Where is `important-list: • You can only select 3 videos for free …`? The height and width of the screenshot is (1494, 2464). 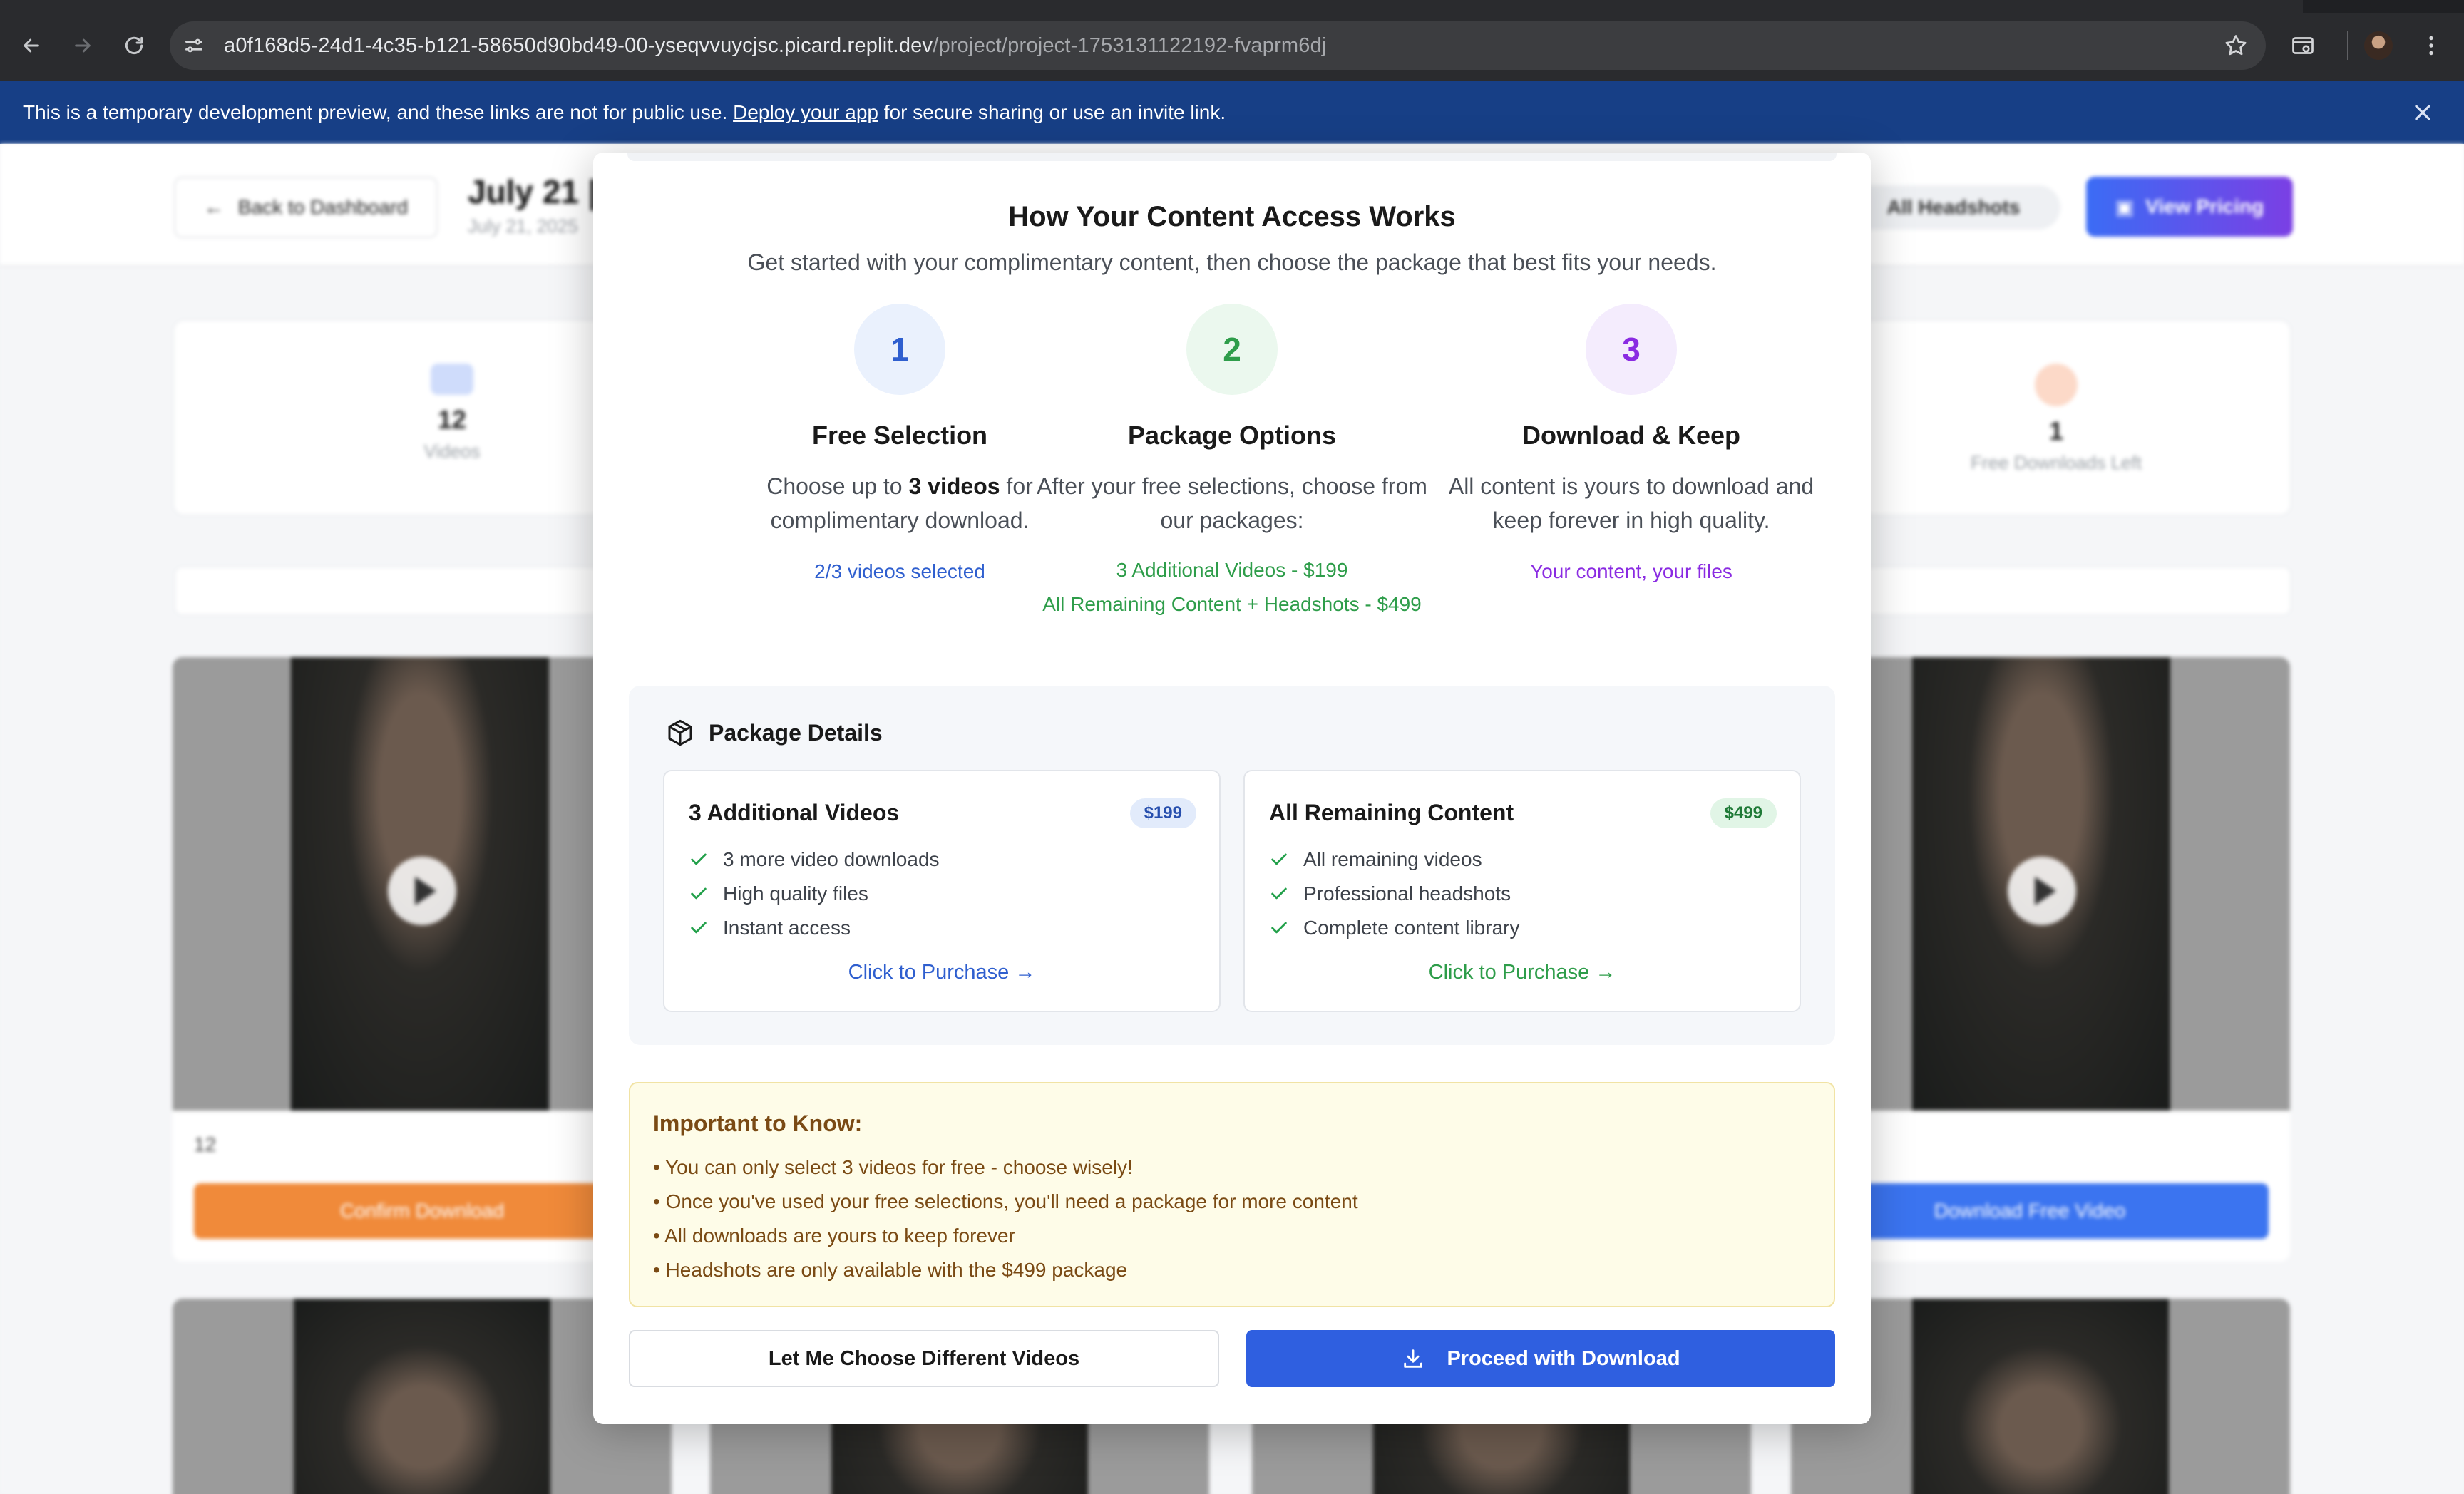 important-list: • You can only select 3 videos for free … is located at coordinates (1005, 1218).